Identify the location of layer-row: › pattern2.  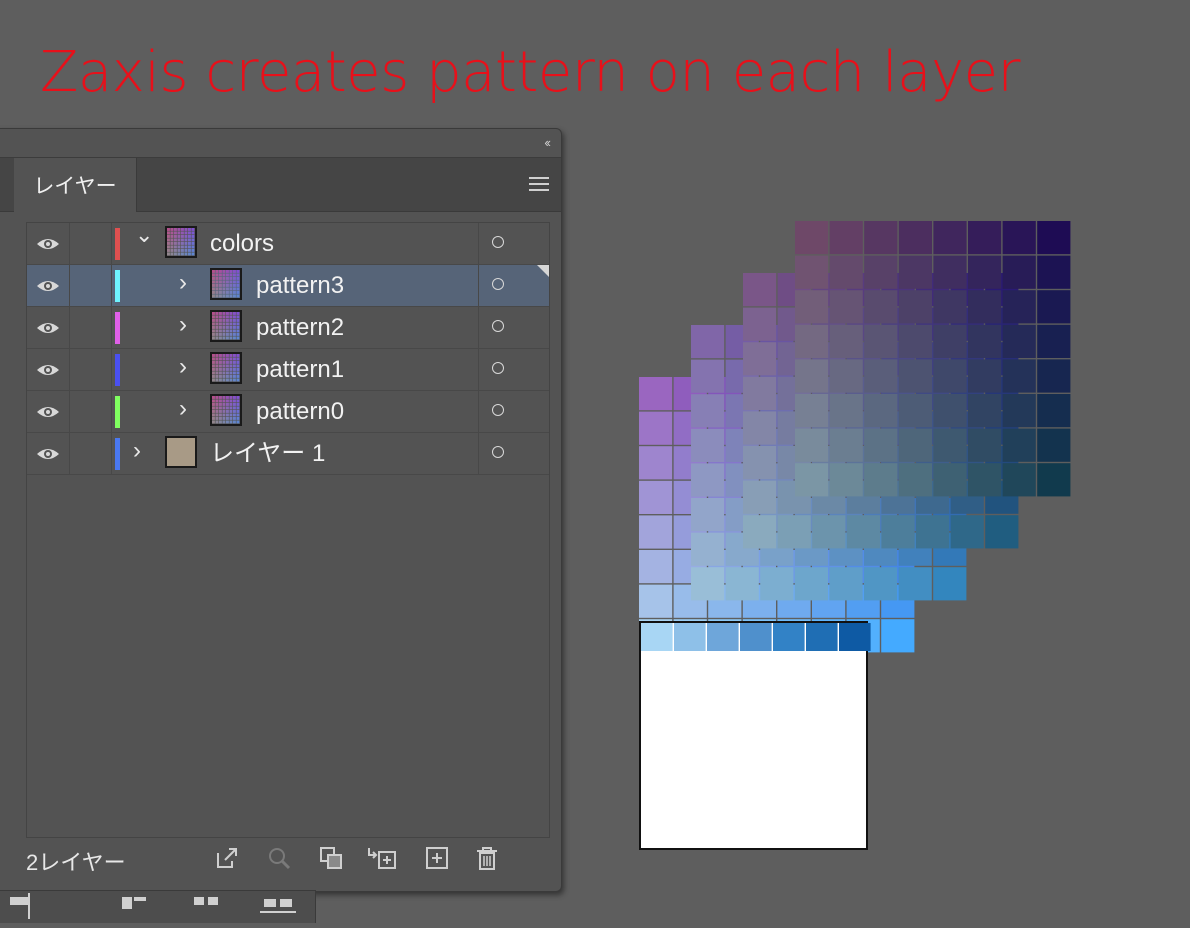
(288, 328).